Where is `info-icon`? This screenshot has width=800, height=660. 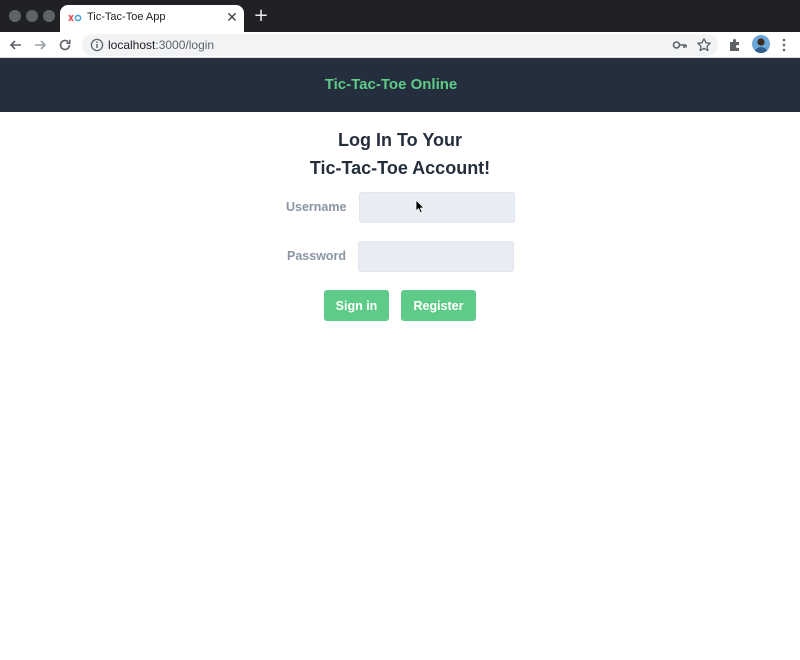 info-icon is located at coordinates (97, 45).